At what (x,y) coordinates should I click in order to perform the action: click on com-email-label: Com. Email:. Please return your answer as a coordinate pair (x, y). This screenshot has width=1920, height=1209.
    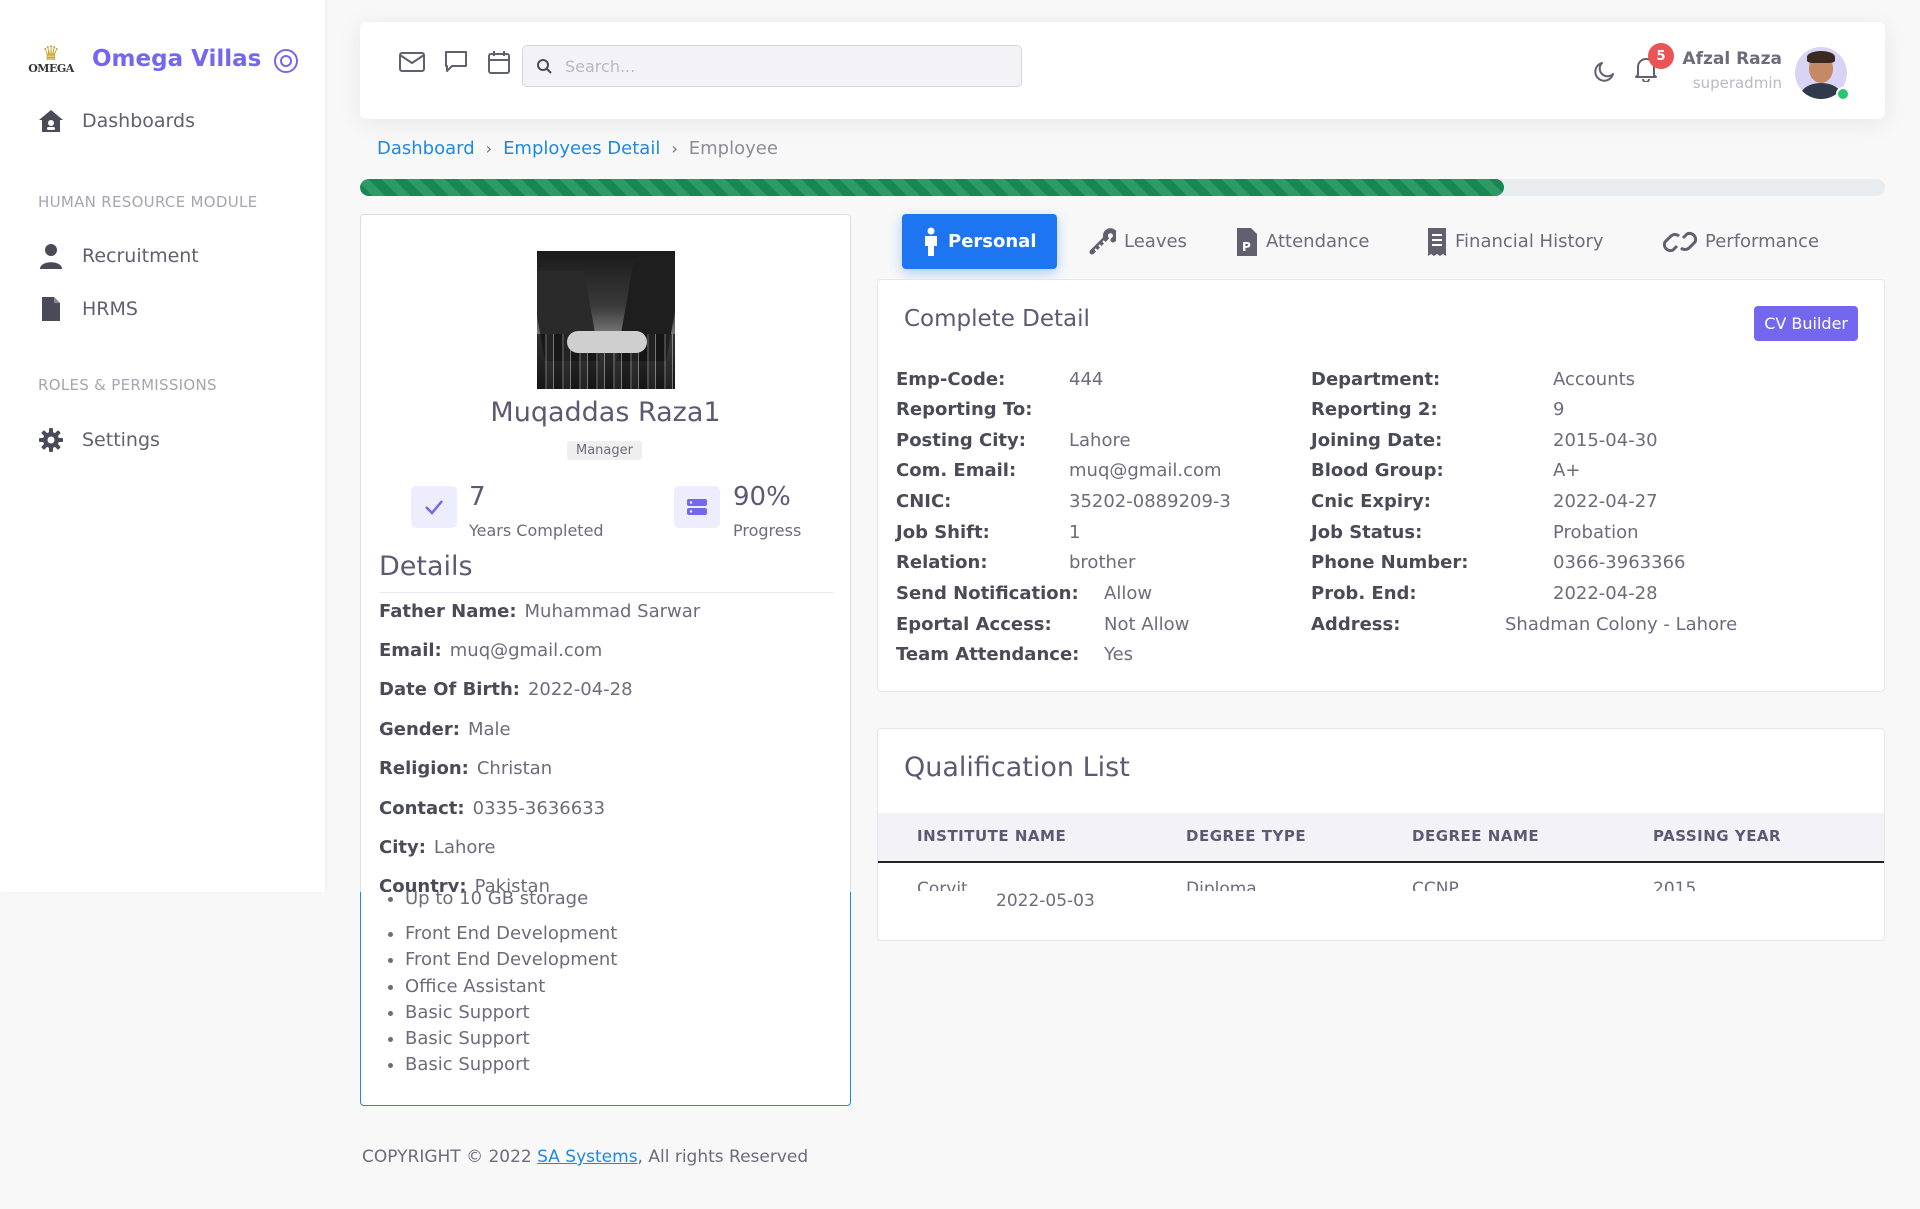
    Looking at the image, I should click on (956, 470).